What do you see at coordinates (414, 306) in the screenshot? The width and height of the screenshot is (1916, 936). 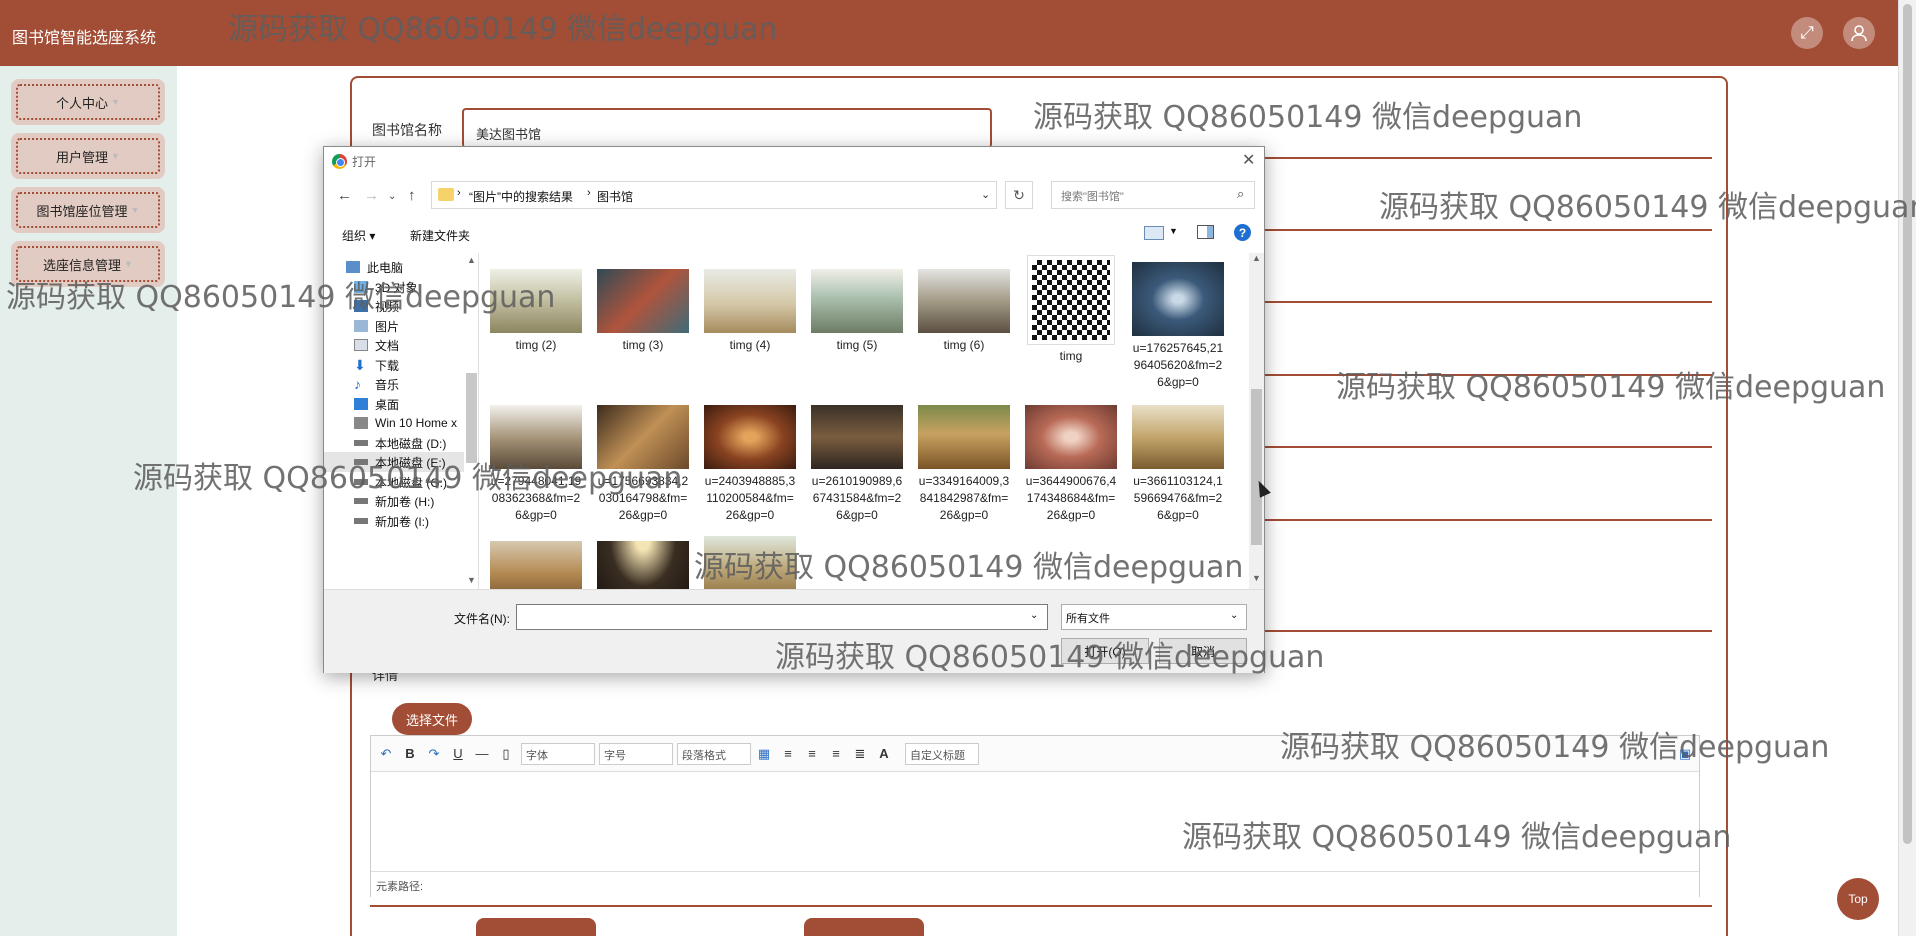 I see `tree-item-videos: 视频` at bounding box center [414, 306].